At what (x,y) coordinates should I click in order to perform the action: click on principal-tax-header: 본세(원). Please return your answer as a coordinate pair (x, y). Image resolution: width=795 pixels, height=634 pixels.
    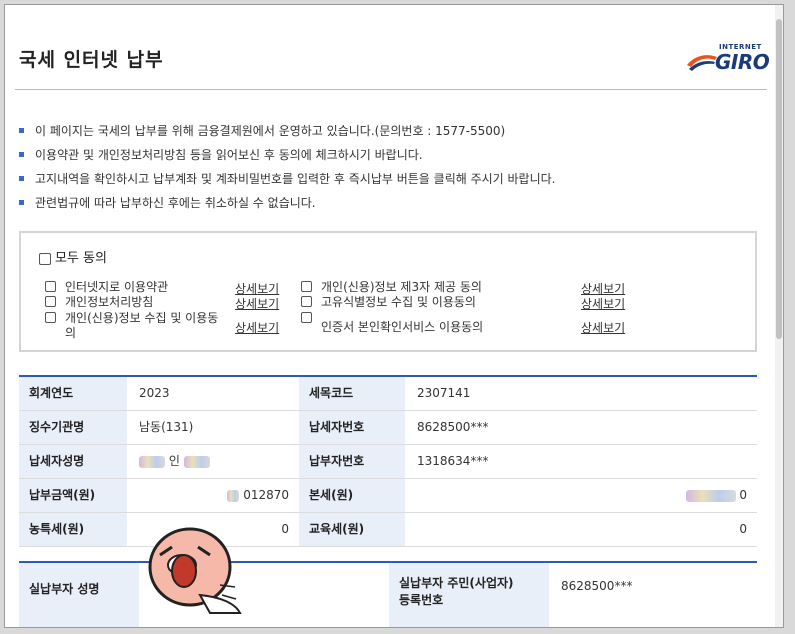
    Looking at the image, I should click on (352, 495).